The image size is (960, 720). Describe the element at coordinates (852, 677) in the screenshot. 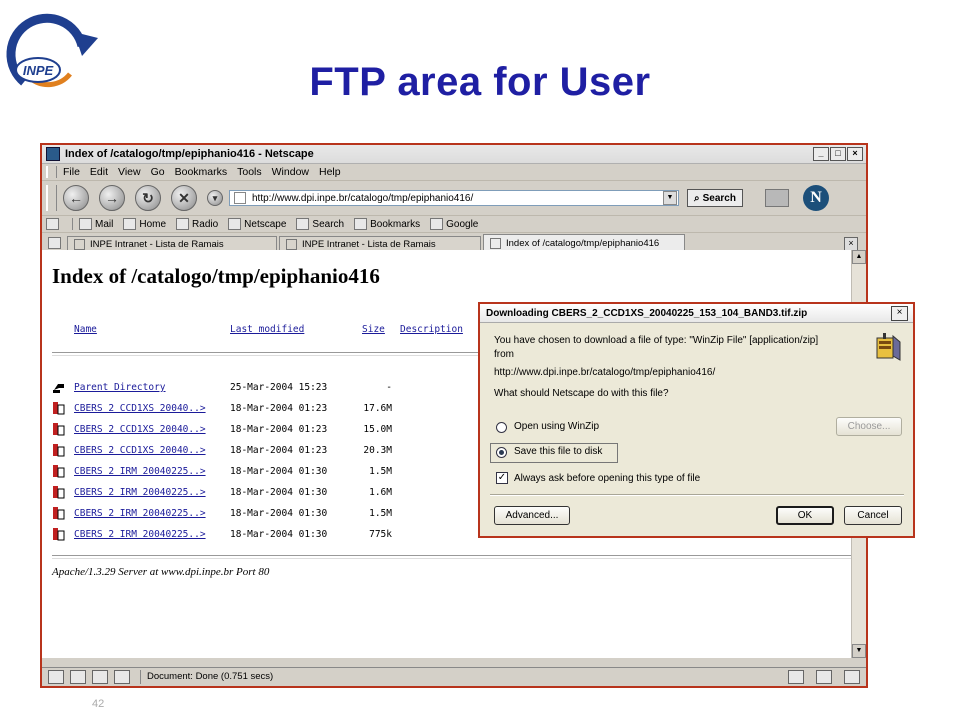

I see `popup-blocked-icon` at that location.